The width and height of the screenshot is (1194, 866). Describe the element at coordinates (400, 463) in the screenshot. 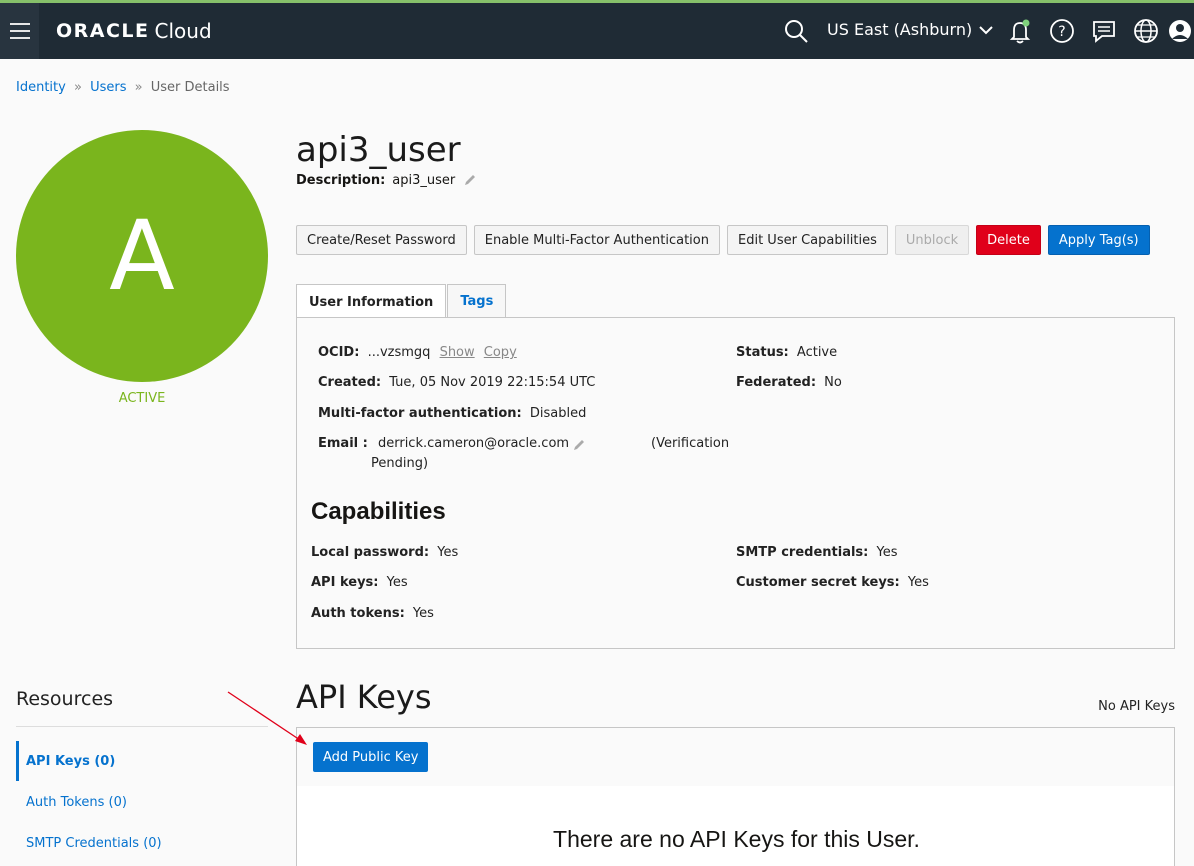

I see `verification-text-2: Pending)` at that location.